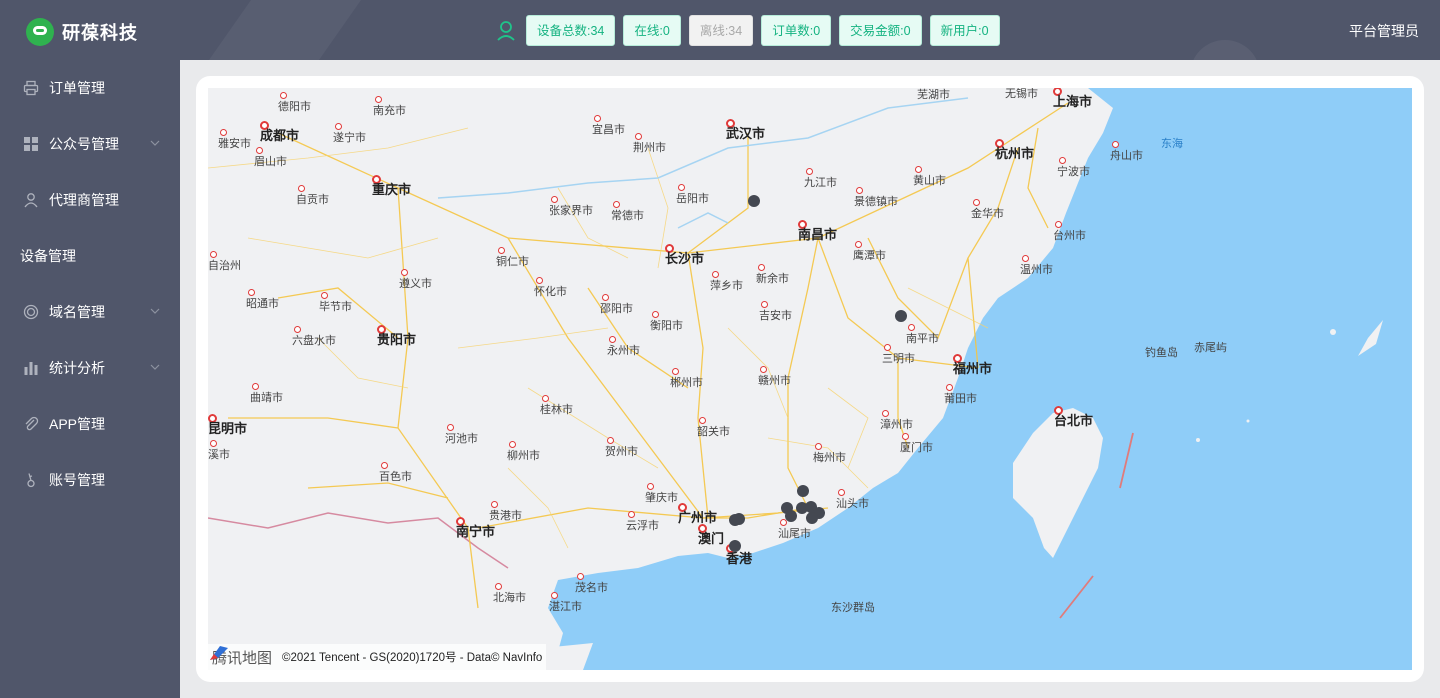 The width and height of the screenshot is (1440, 698). What do you see at coordinates (512, 262) in the screenshot?
I see `city-label: 铜仁市` at bounding box center [512, 262].